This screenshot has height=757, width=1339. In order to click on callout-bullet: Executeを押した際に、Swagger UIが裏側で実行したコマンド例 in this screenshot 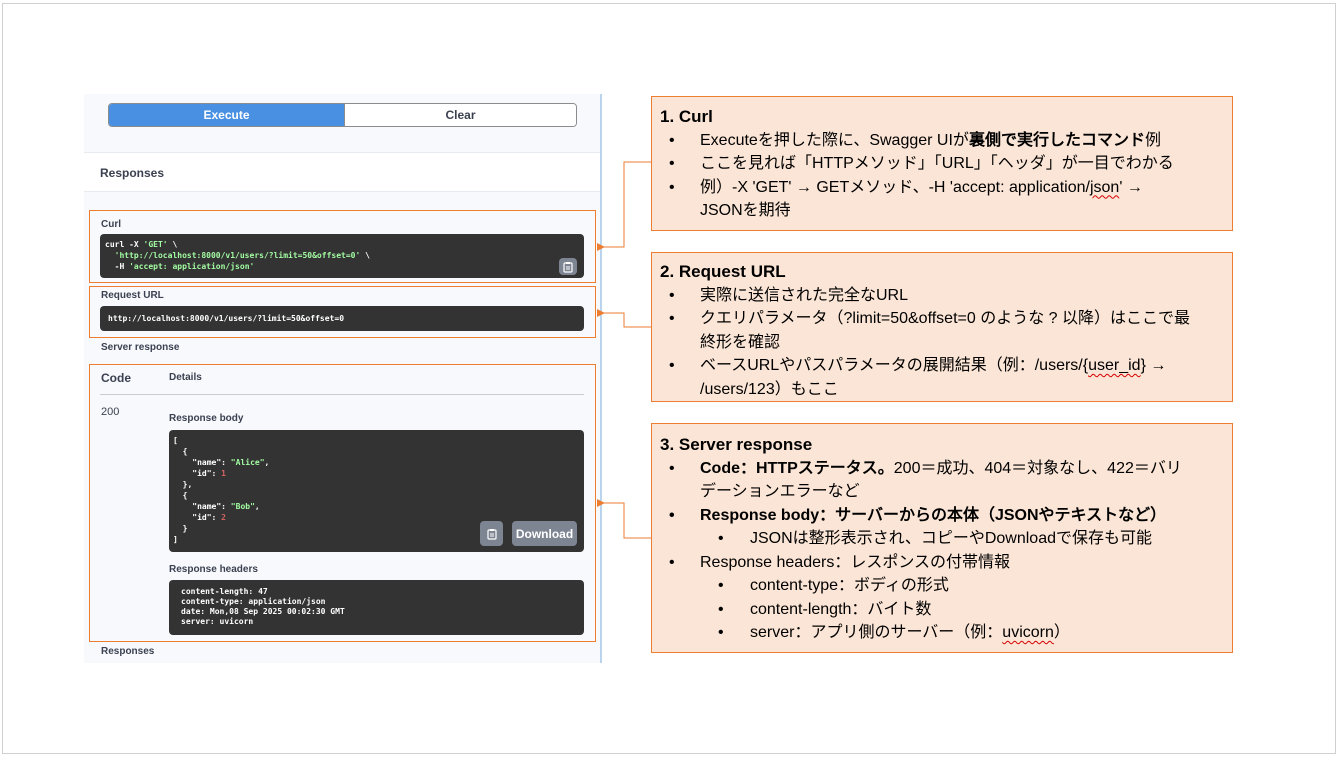, I will do `click(942, 141)`.